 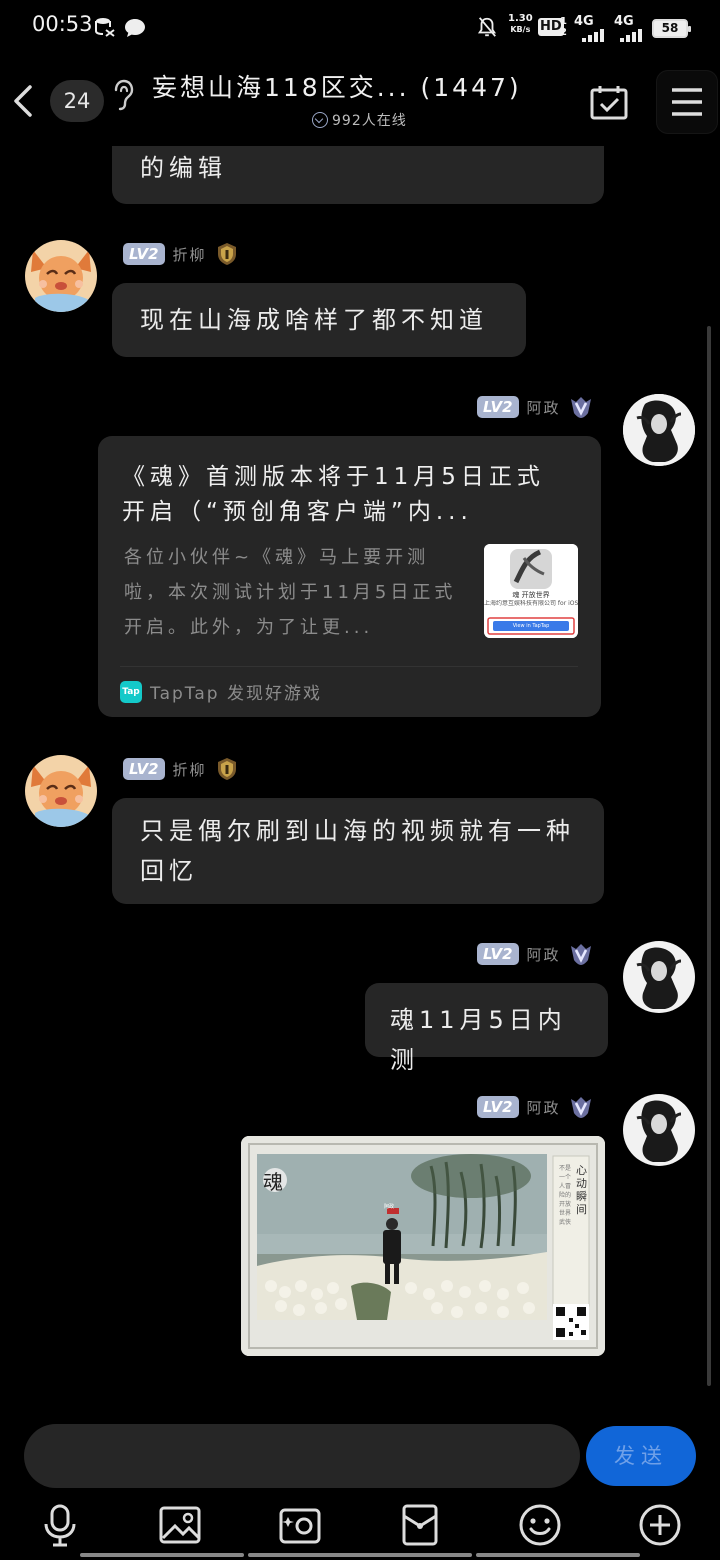 What do you see at coordinates (565, 1195) in the screenshot?
I see `game-side-text: 不是一个人冒险的开放世界武侠` at bounding box center [565, 1195].